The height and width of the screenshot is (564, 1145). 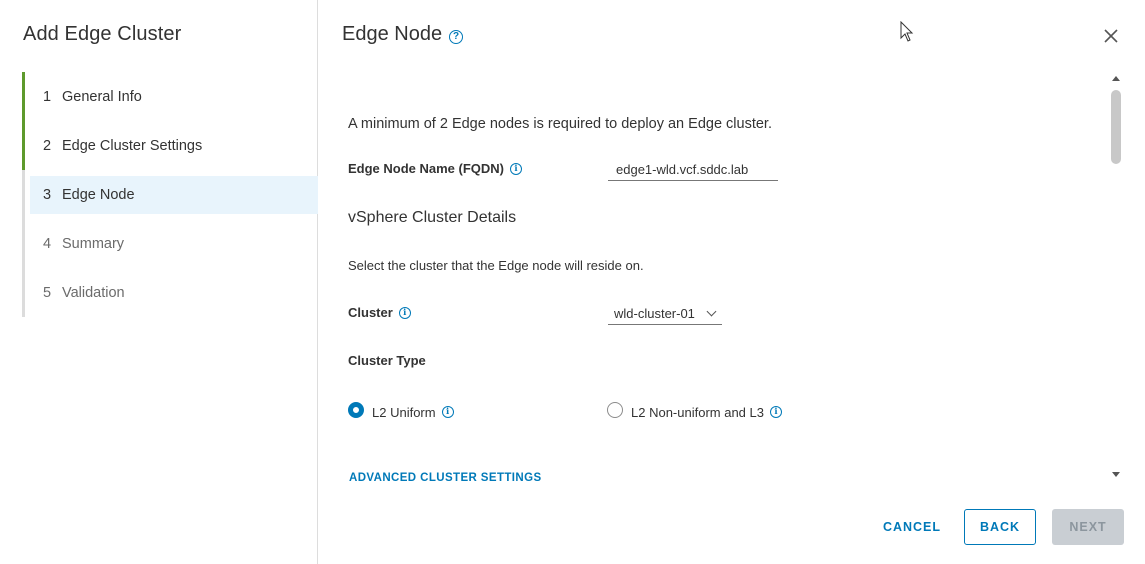 I want to click on step-label: Edge Node, so click(x=98, y=195).